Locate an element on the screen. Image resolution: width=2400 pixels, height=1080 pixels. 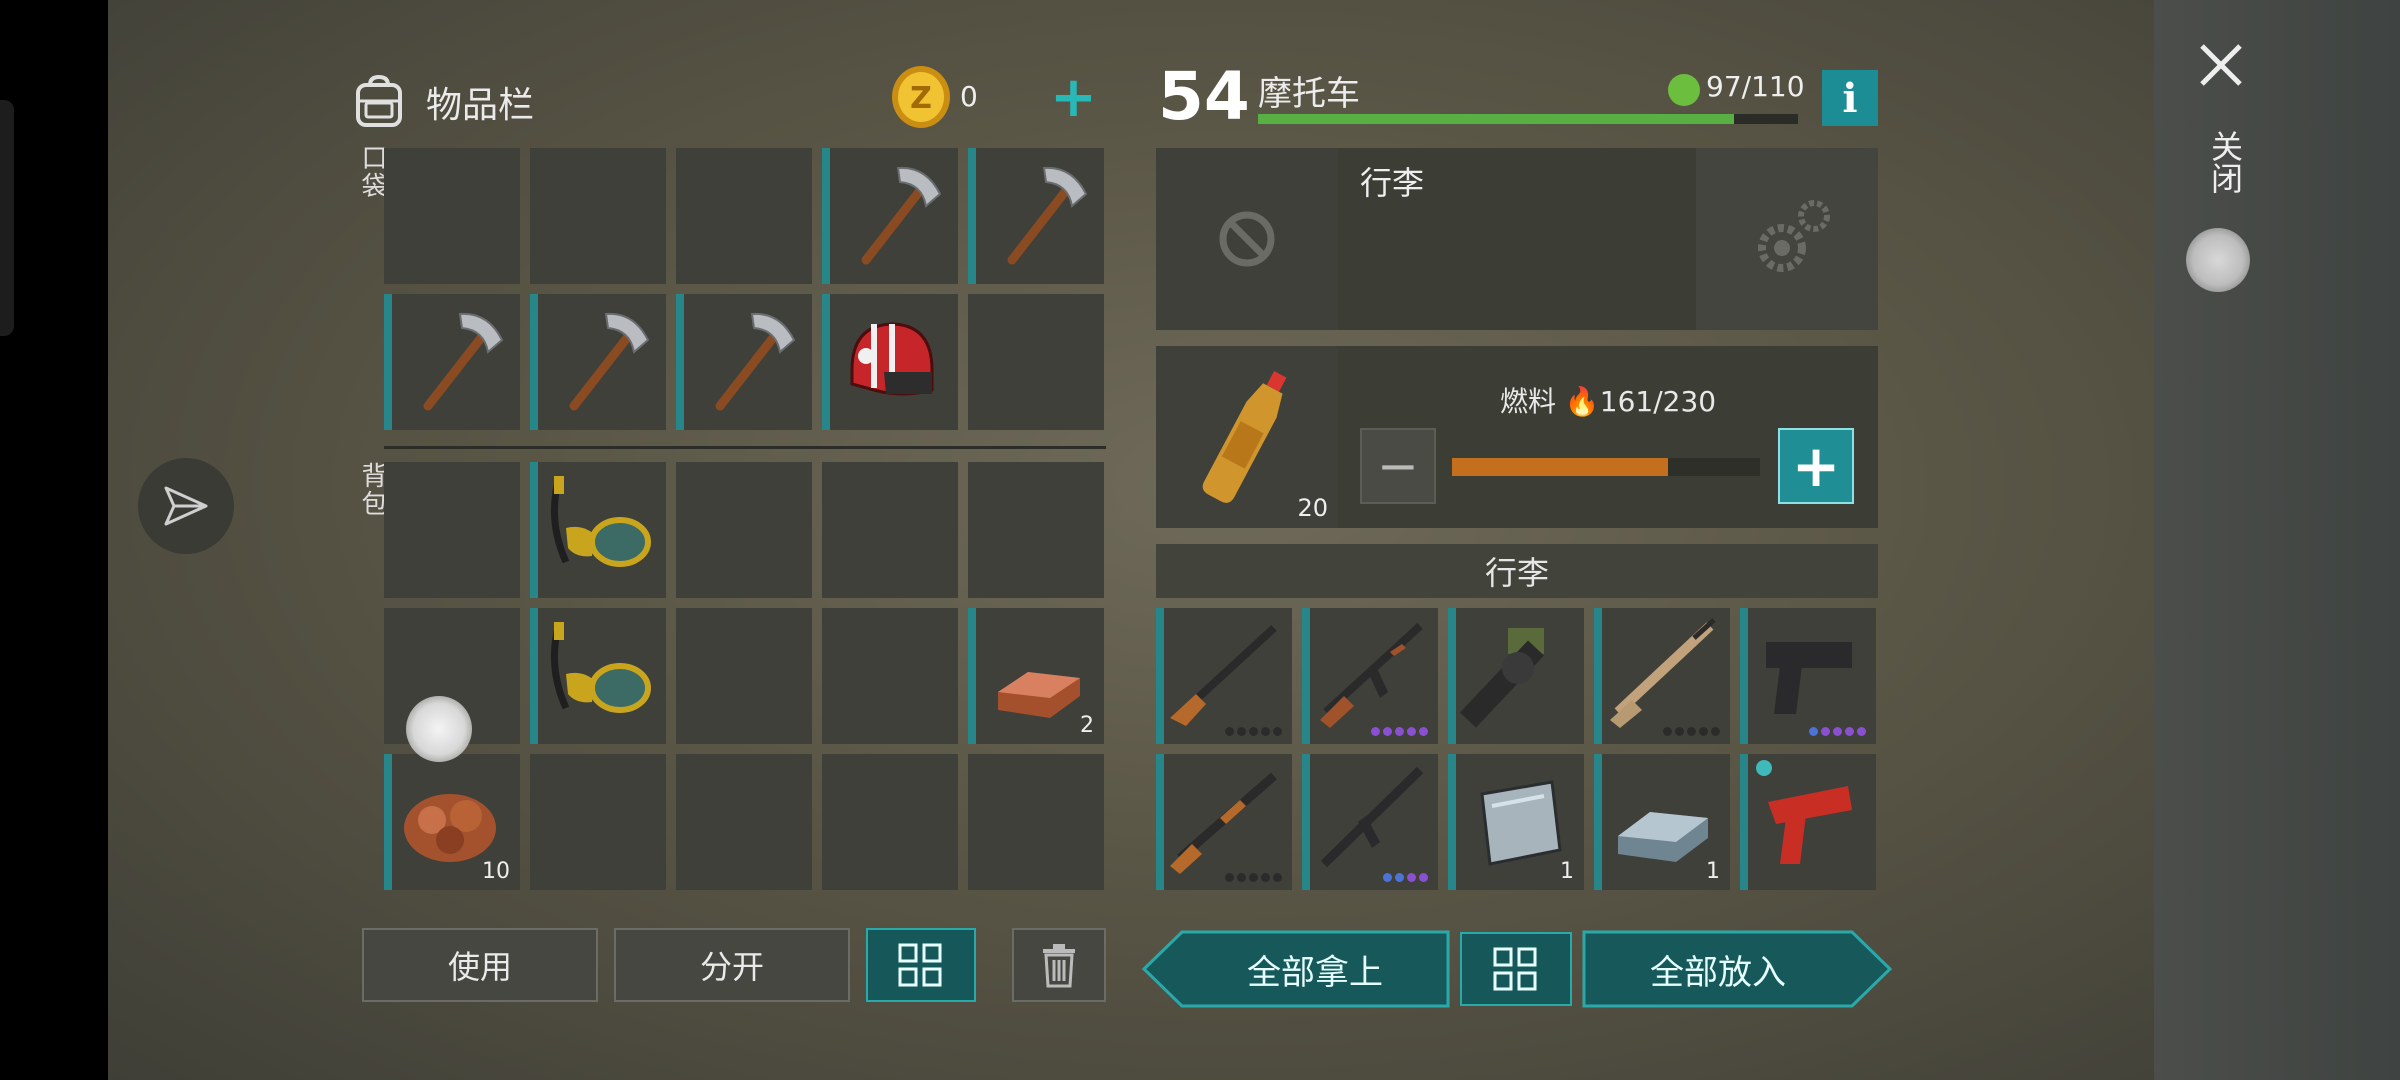
hunting-rifle-icon is located at coordinates (1223, 675).